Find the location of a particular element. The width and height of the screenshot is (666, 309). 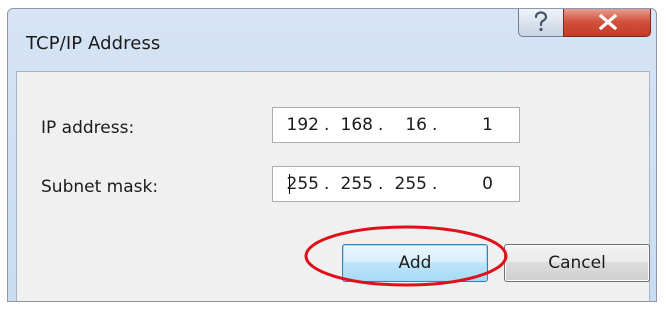

mask-octet-2: 255 is located at coordinates (356, 184).